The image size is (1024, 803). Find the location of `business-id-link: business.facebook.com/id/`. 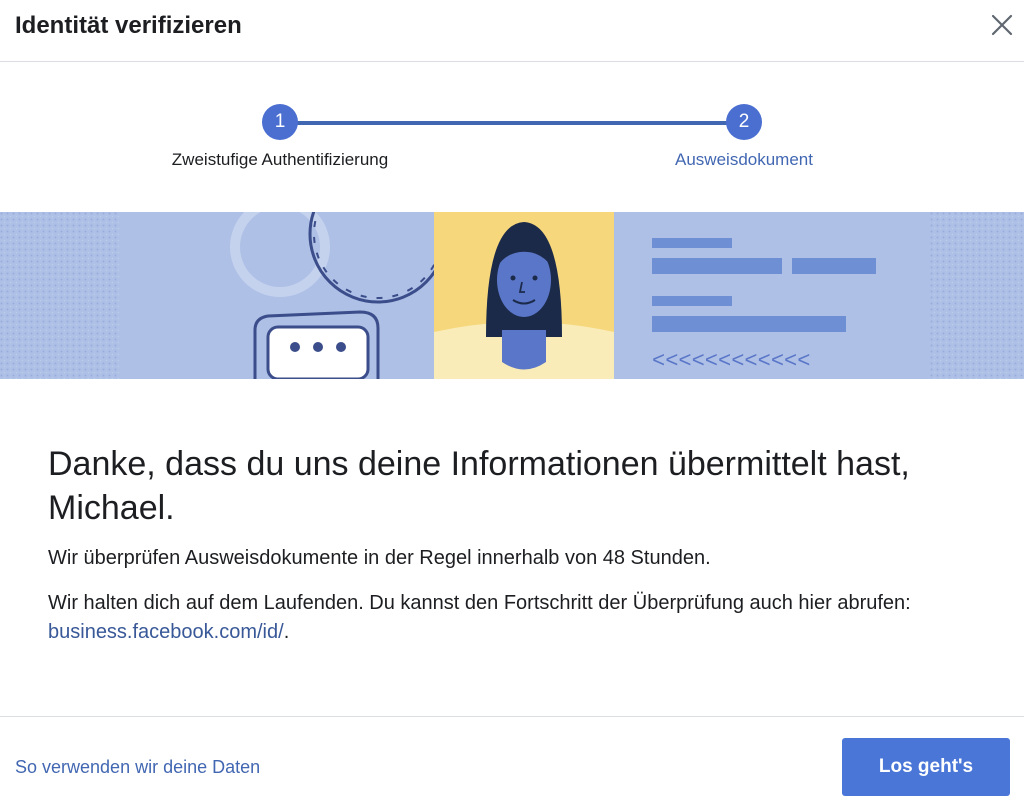

business-id-link: business.facebook.com/id/ is located at coordinates (166, 632).